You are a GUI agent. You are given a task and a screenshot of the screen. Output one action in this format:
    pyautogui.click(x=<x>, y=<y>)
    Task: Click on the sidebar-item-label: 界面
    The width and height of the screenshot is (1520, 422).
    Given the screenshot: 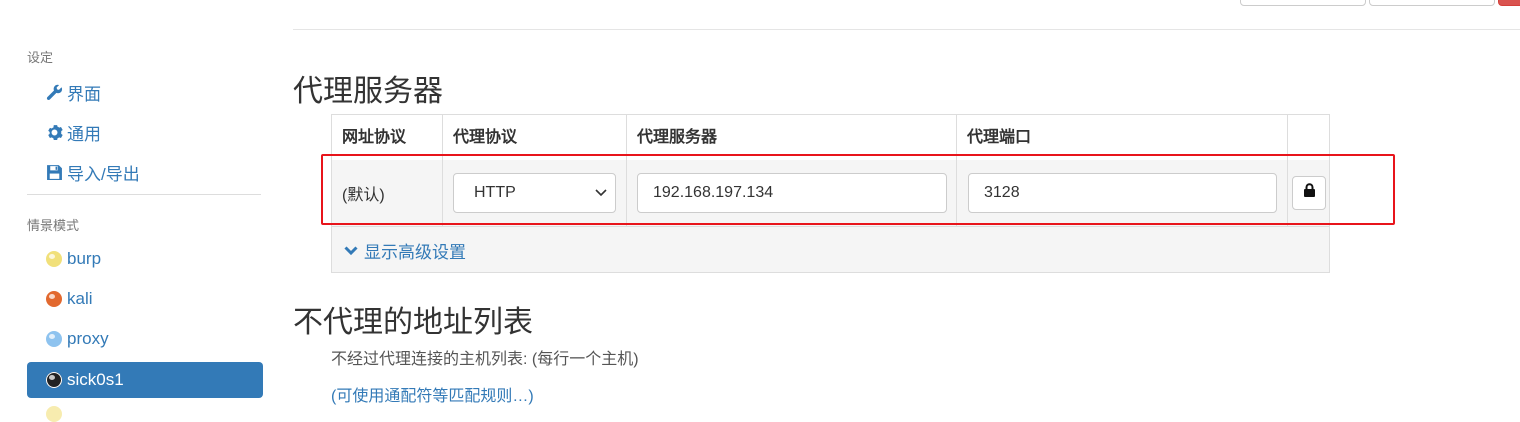 What is the action you would take?
    pyautogui.click(x=84, y=94)
    